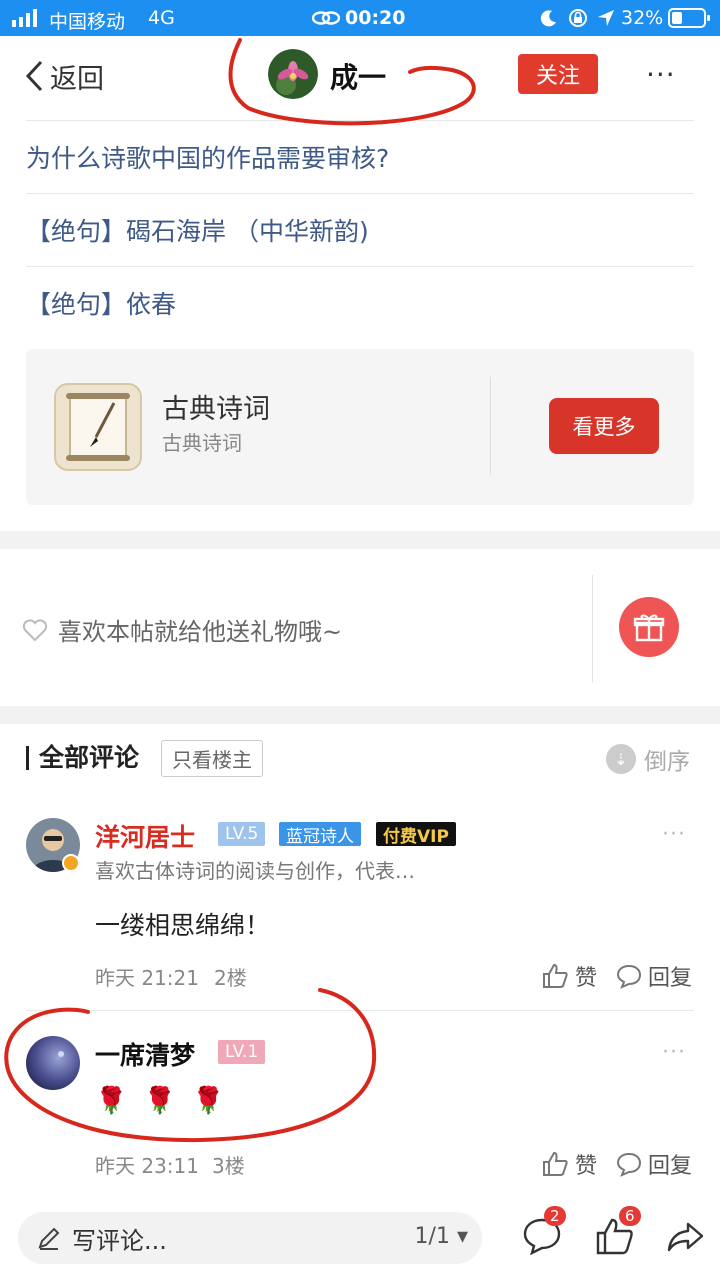 The image size is (720, 1280). I want to click on battery-percent: 32%, so click(642, 18).